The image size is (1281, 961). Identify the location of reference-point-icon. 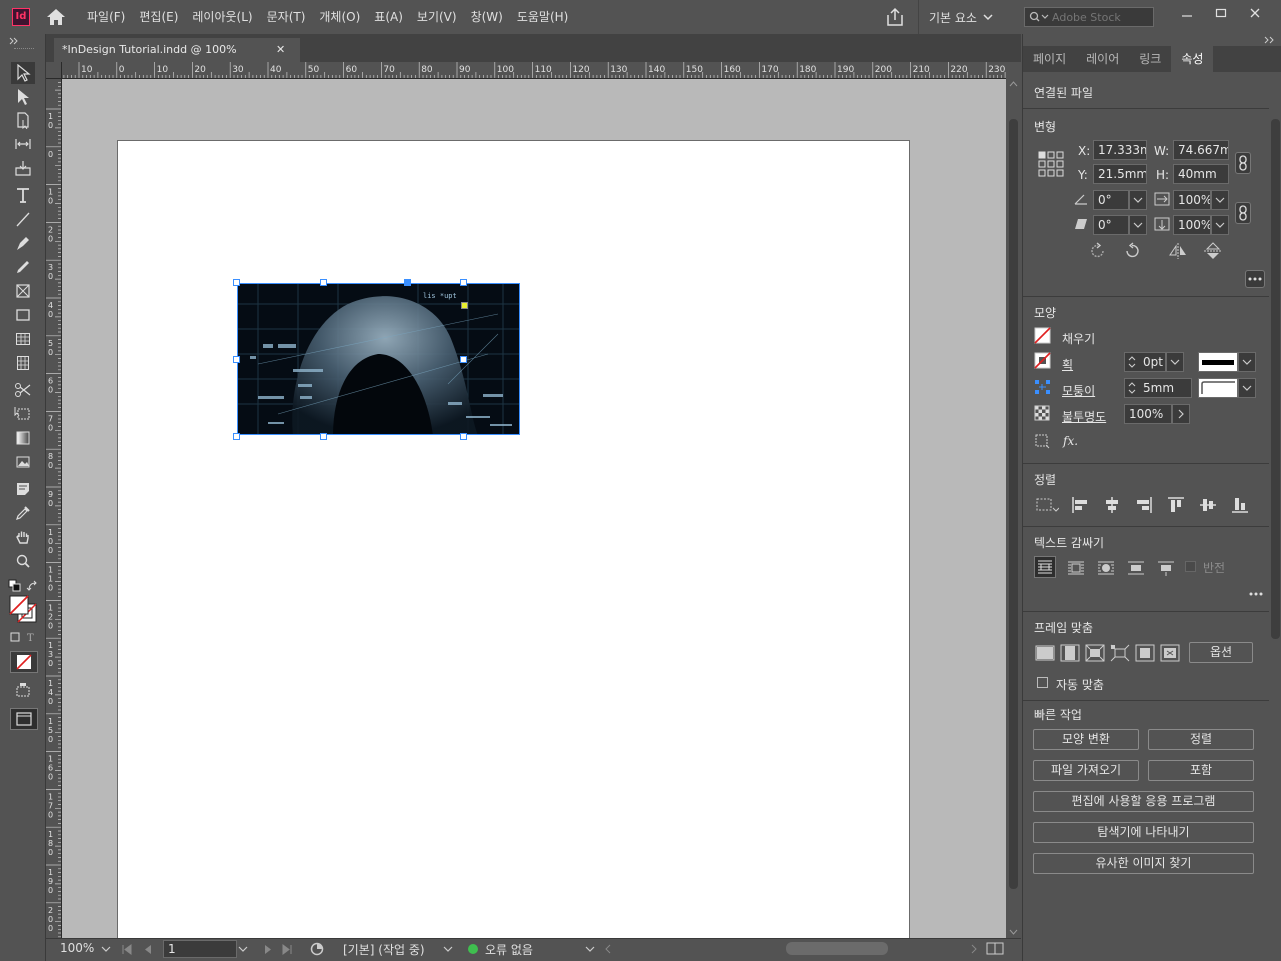
(1051, 164).